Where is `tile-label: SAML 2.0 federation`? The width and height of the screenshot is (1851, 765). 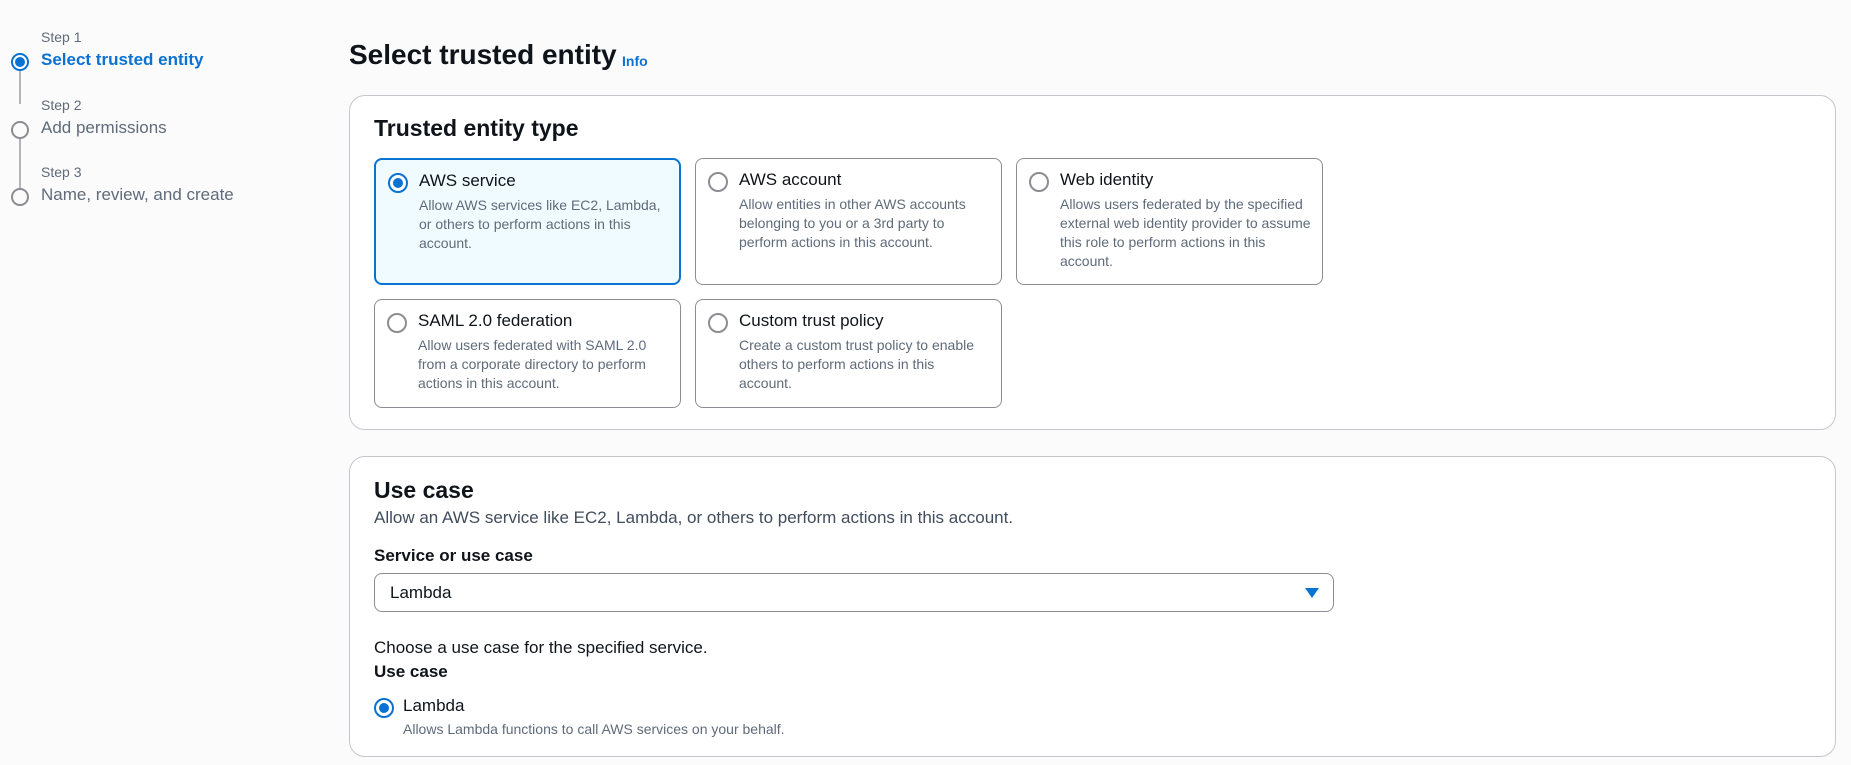
tile-label: SAML 2.0 federation is located at coordinates (495, 320).